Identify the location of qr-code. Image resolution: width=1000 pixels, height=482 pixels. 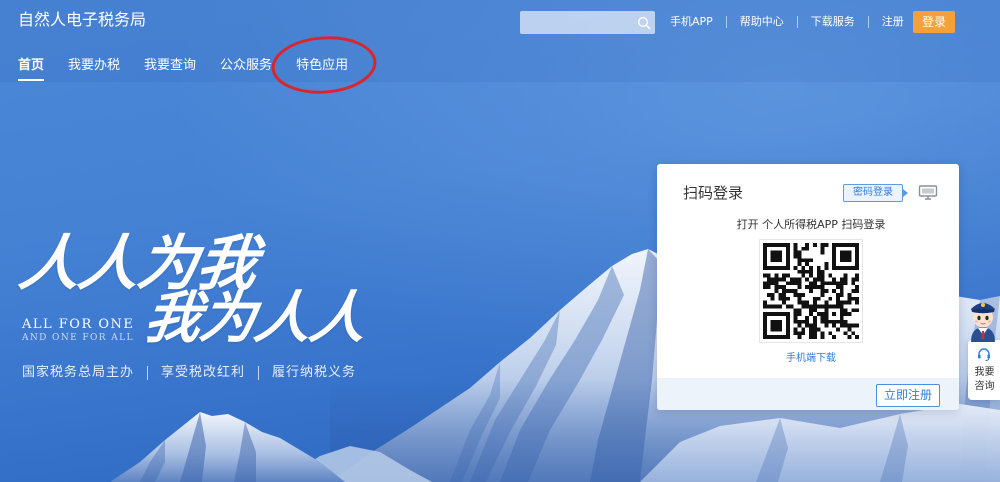
(811, 291).